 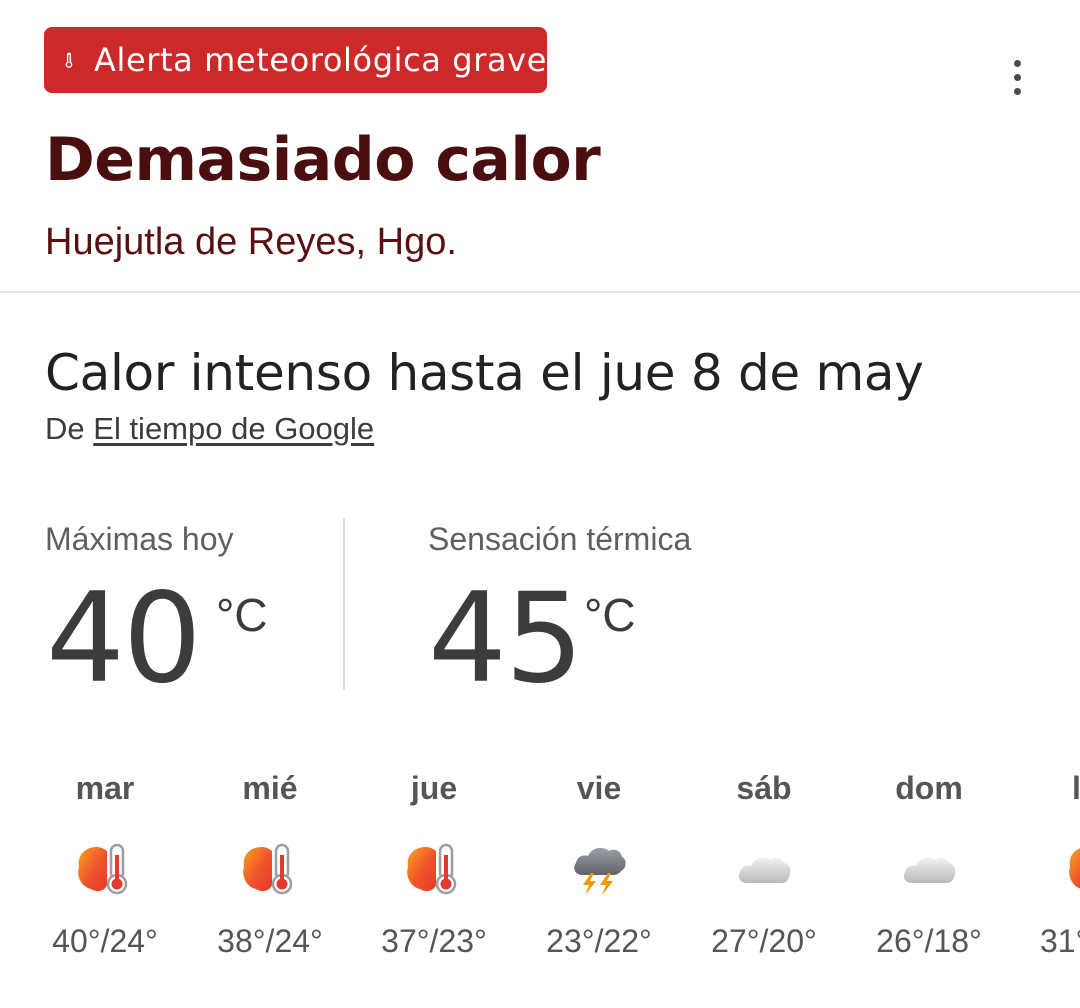 I want to click on forecast-day-name: l, so click(x=1076, y=788).